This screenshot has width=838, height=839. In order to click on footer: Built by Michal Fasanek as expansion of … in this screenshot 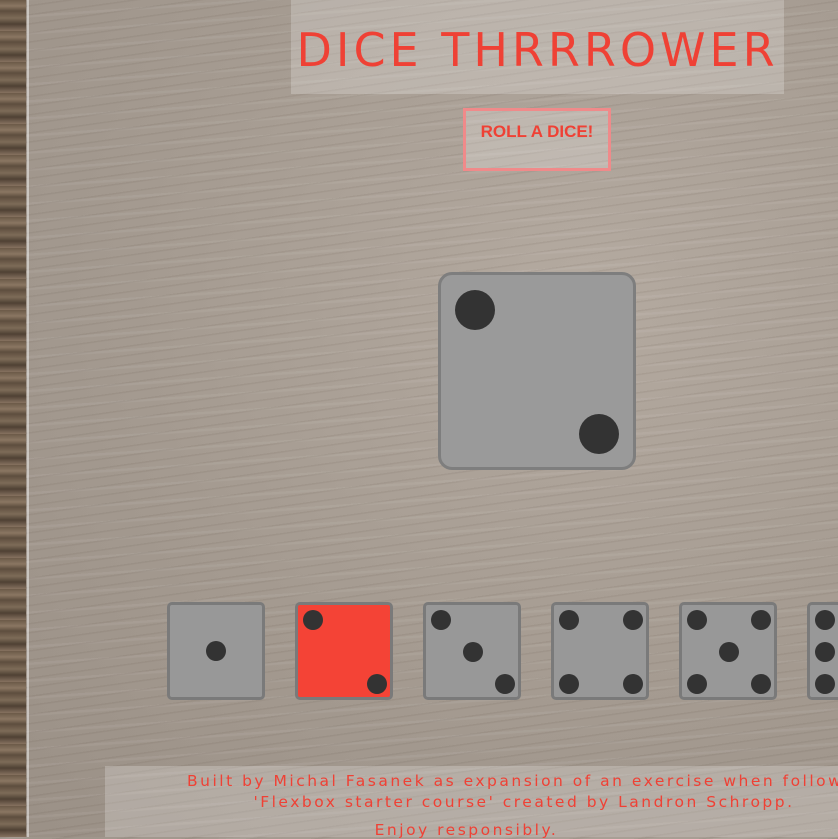, I will do `click(471, 802)`.